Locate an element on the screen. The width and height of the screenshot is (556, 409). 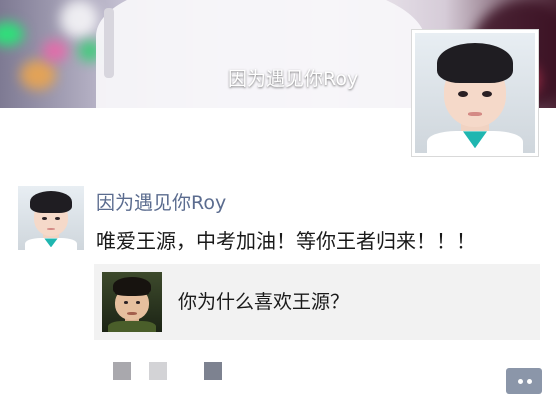
post-author-avatar is located at coordinates (51, 218).